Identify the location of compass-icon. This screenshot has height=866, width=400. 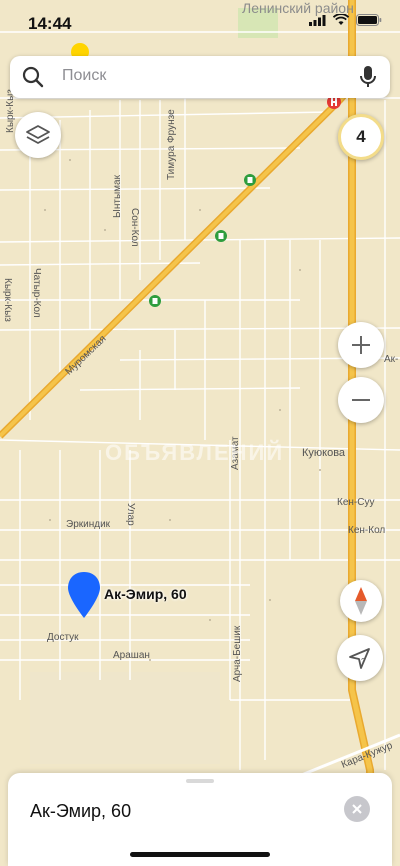
(361, 601).